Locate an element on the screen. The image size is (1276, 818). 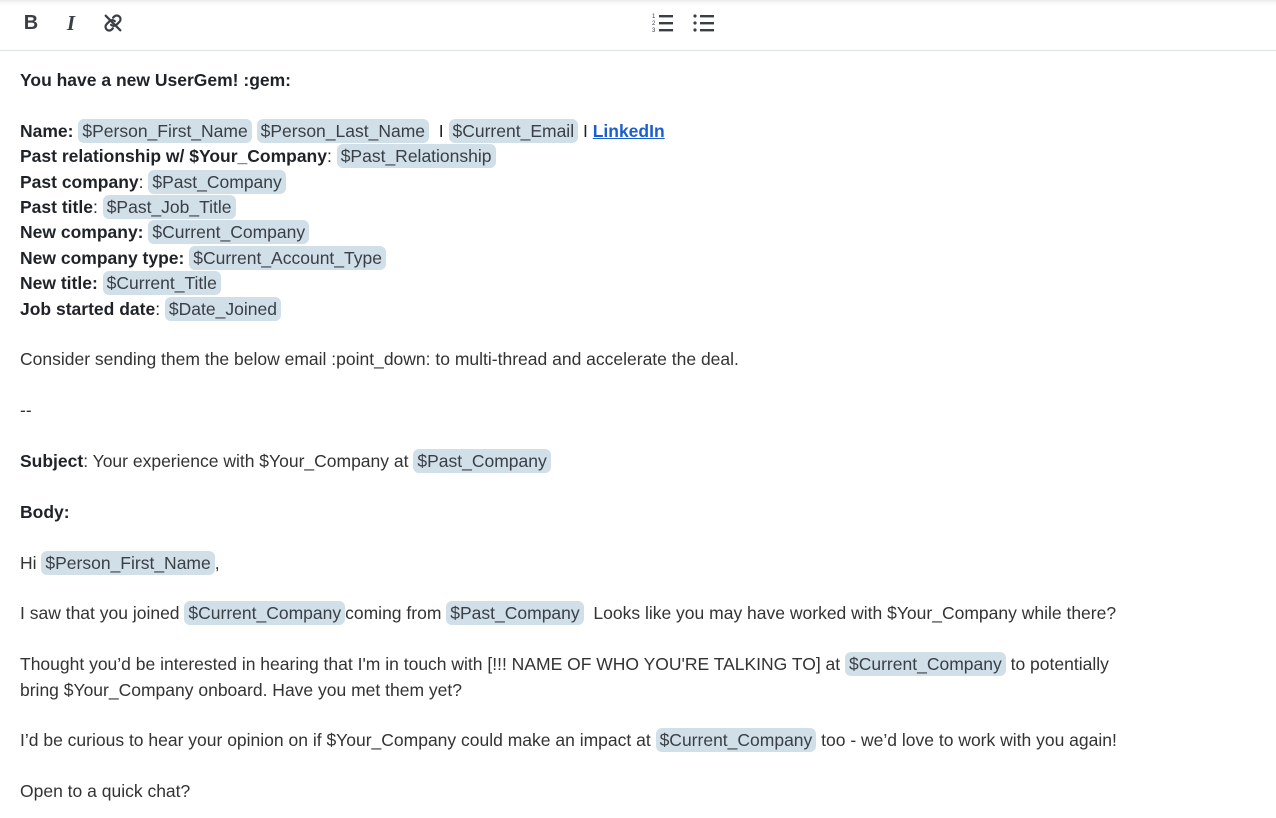
ordered-list-icon: 1 2 3 is located at coordinates (662, 24).